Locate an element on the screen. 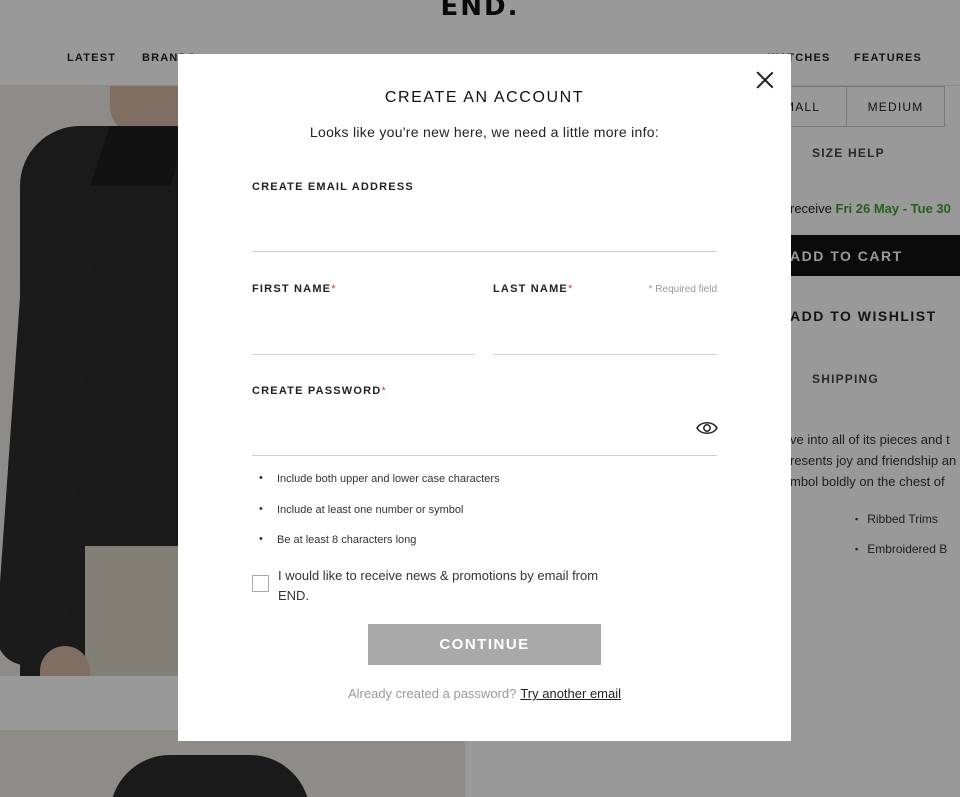 The width and height of the screenshot is (960, 797). continue-label: CONTINUE is located at coordinates (484, 644).